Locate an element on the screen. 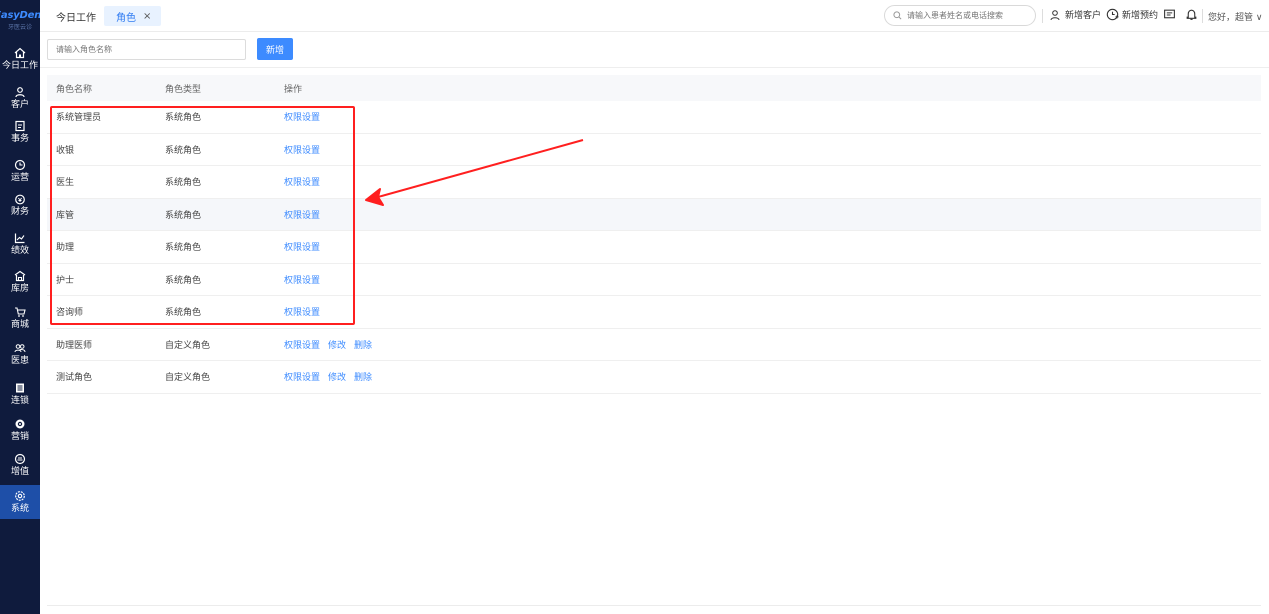  home-icon is located at coordinates (20, 52).